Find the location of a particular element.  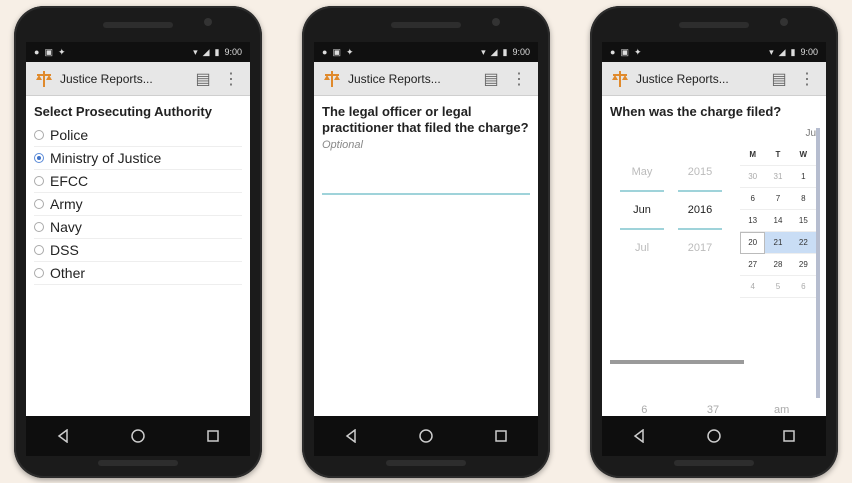

calendar-day: 1 is located at coordinates (803, 177).